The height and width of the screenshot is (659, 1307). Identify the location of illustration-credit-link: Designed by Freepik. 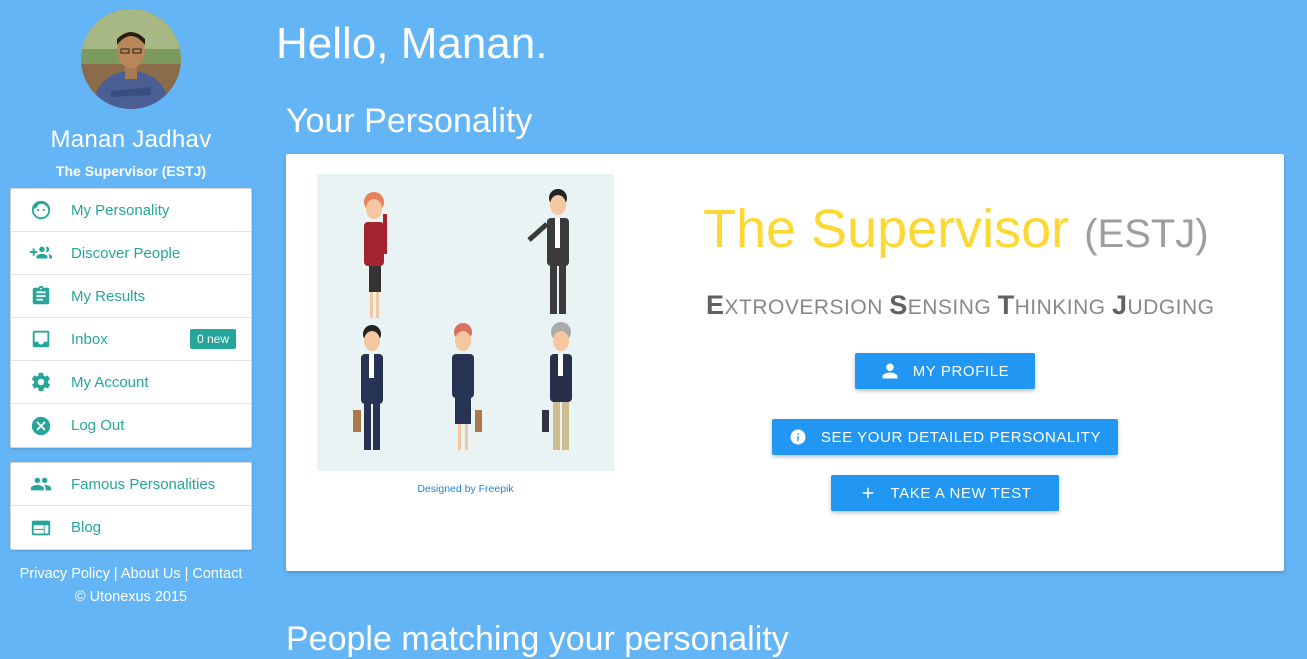
(465, 489).